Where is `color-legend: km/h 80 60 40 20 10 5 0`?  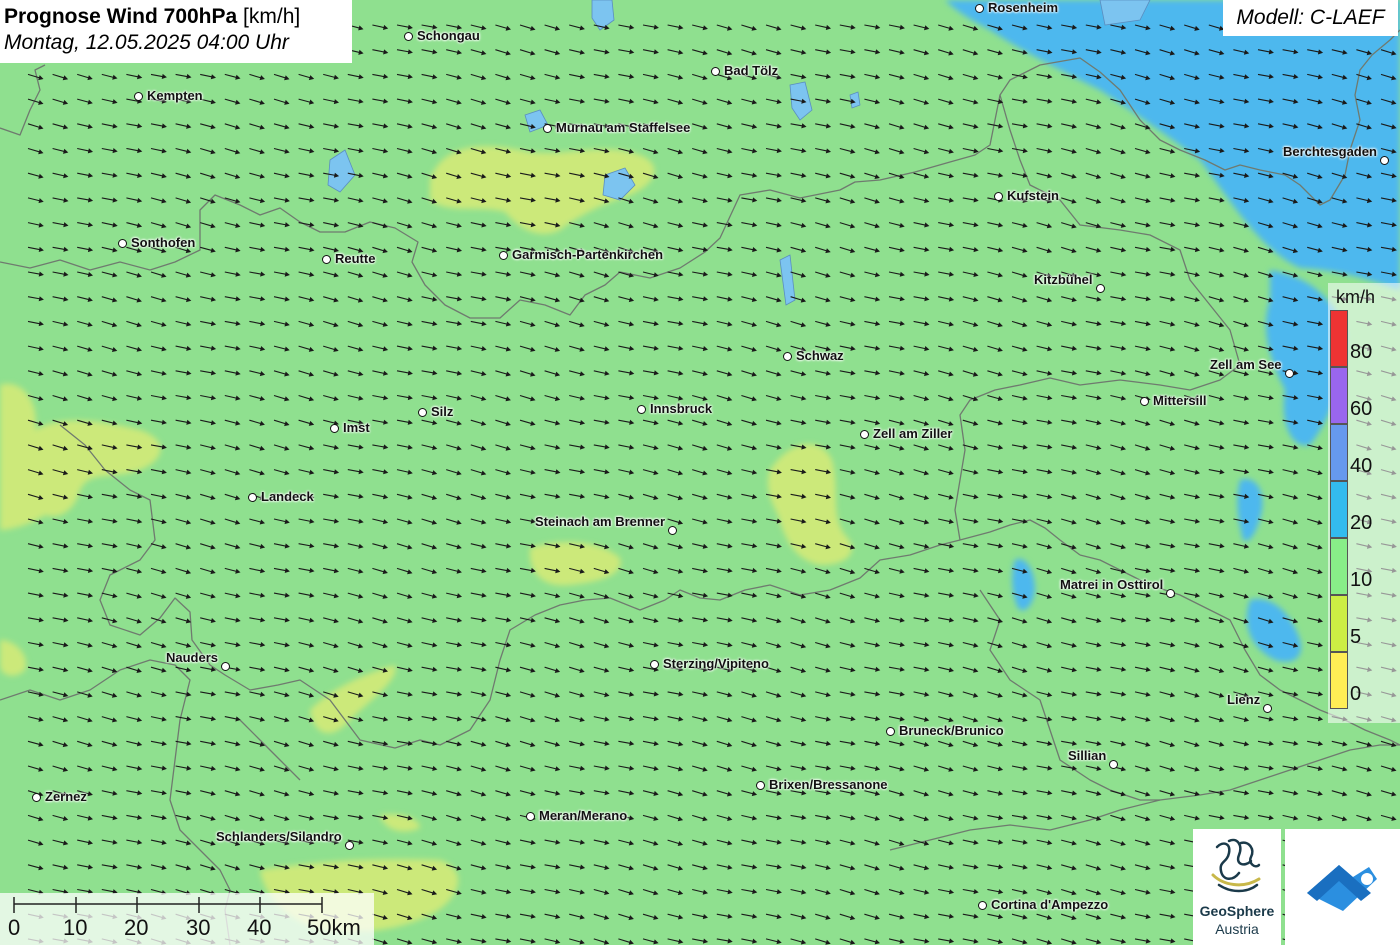 color-legend: km/h 80 60 40 20 10 5 0 is located at coordinates (1364, 503).